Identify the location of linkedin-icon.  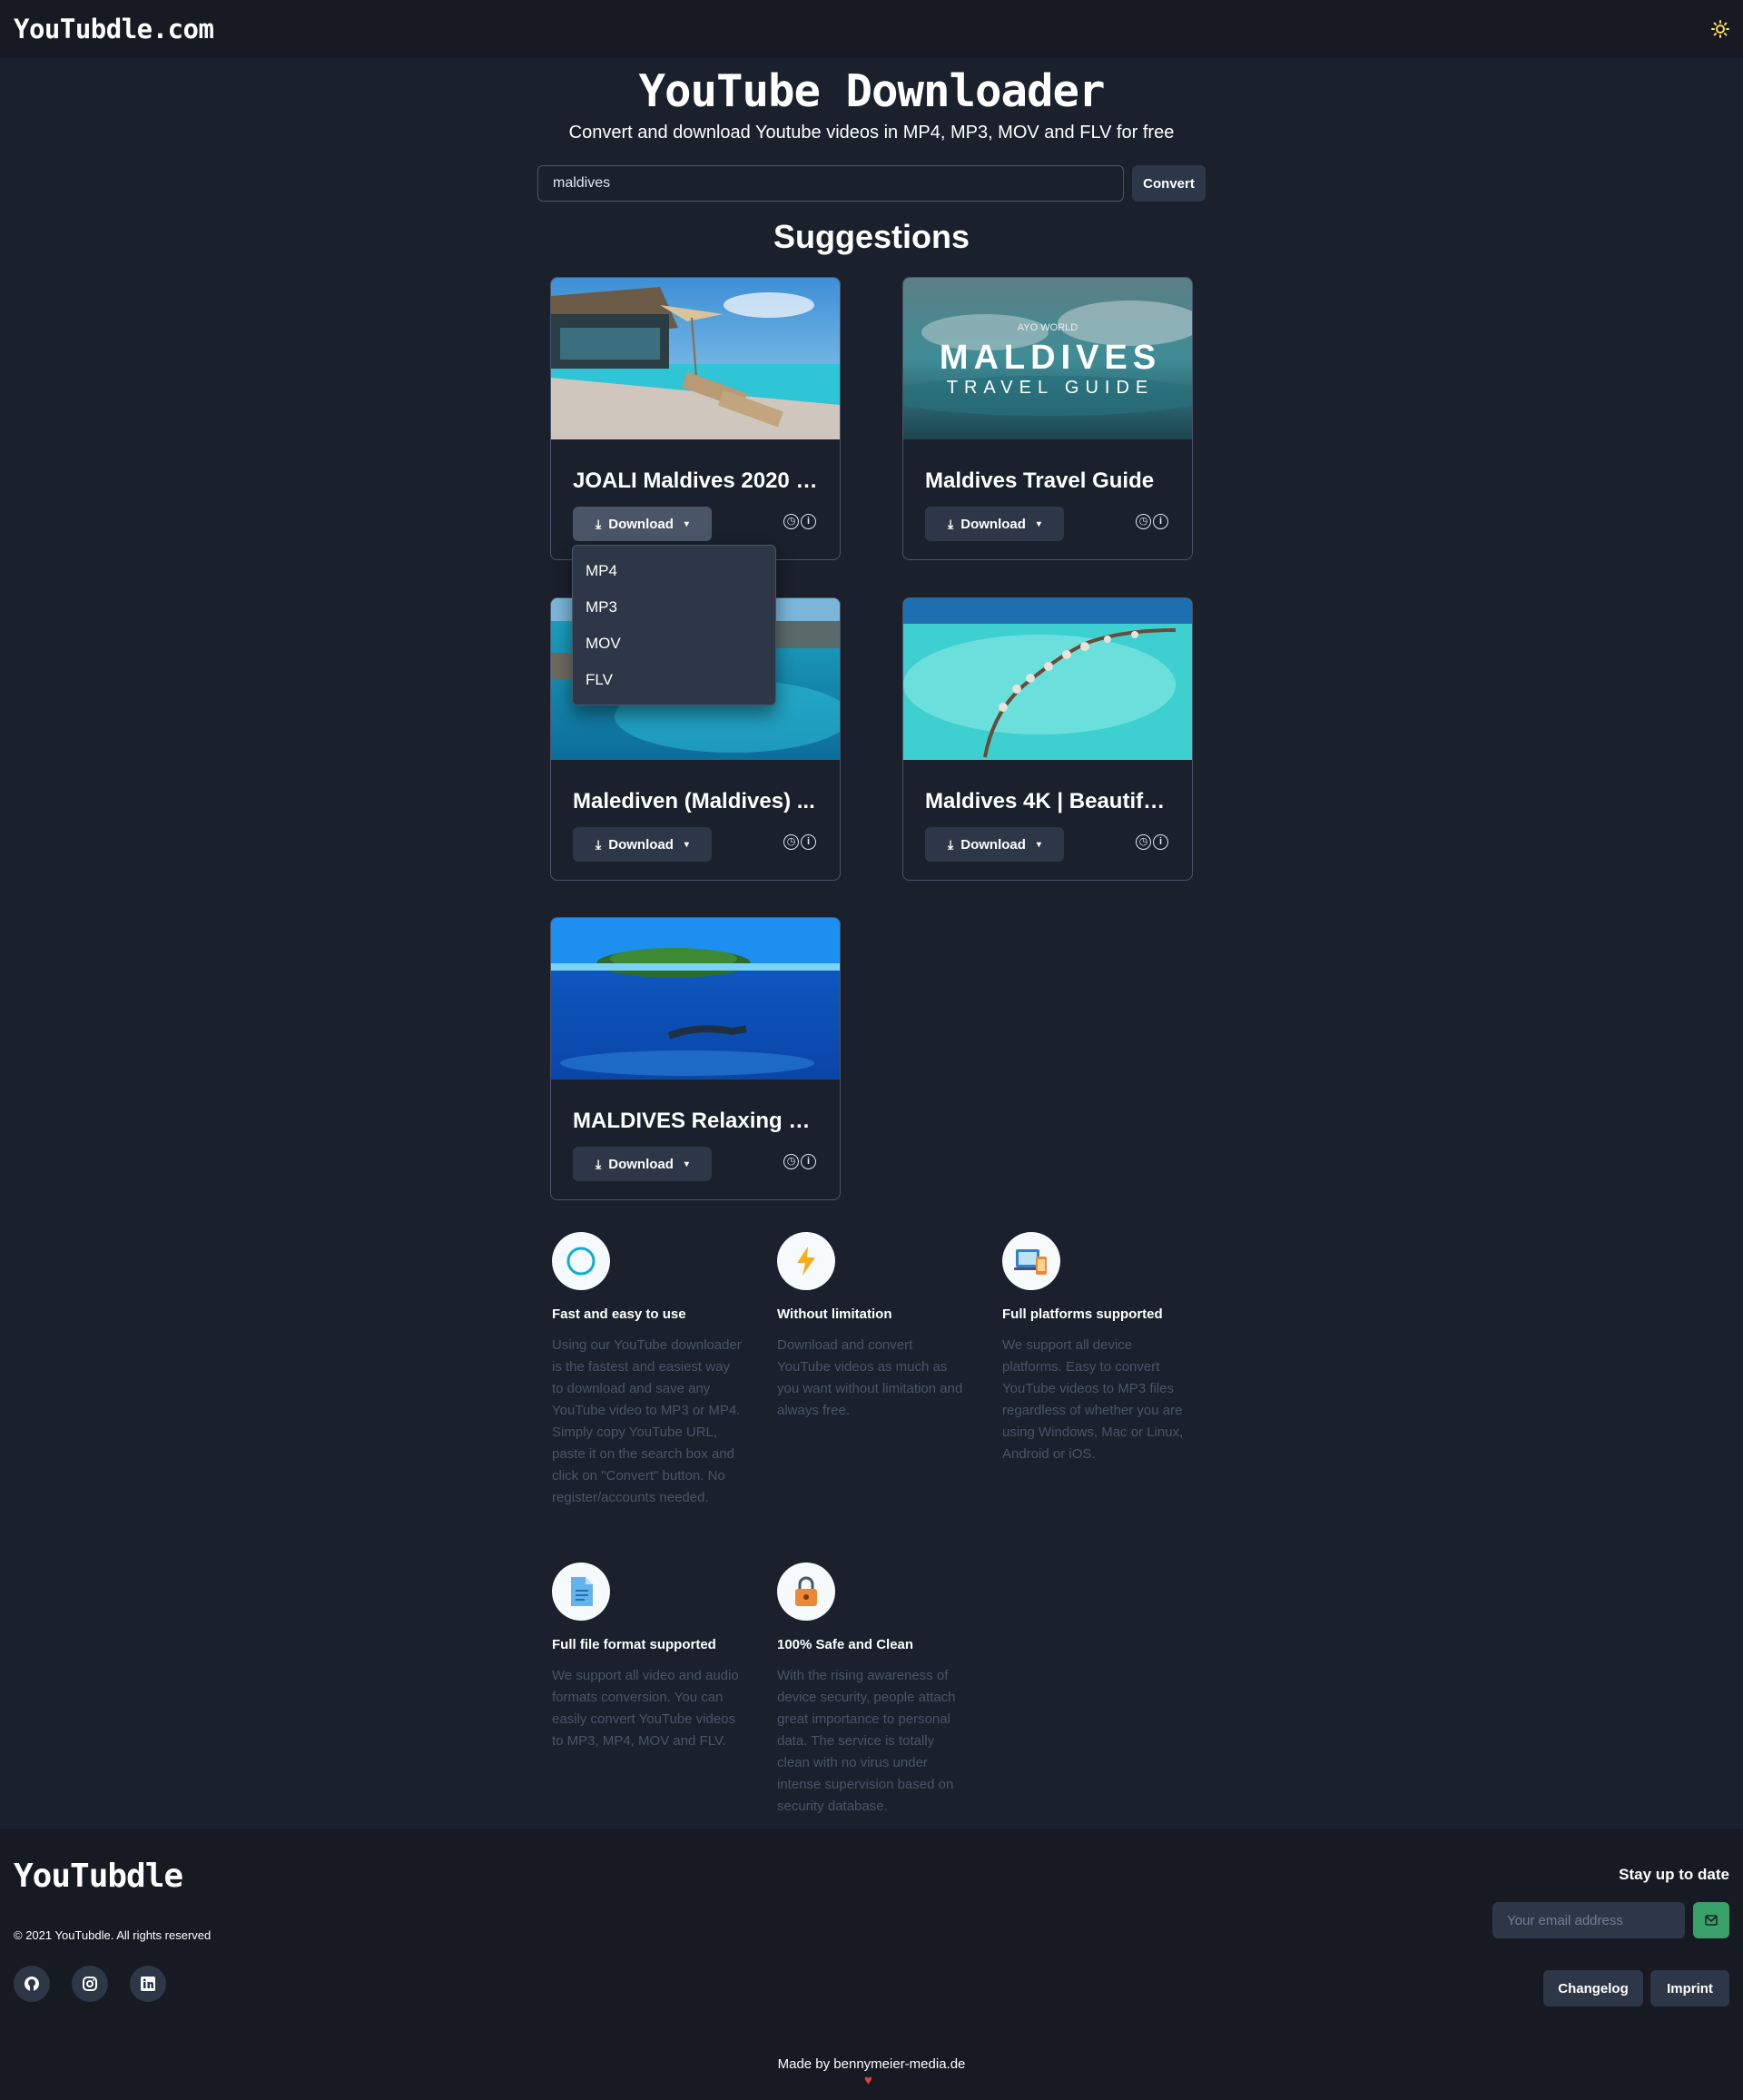
(148, 1984).